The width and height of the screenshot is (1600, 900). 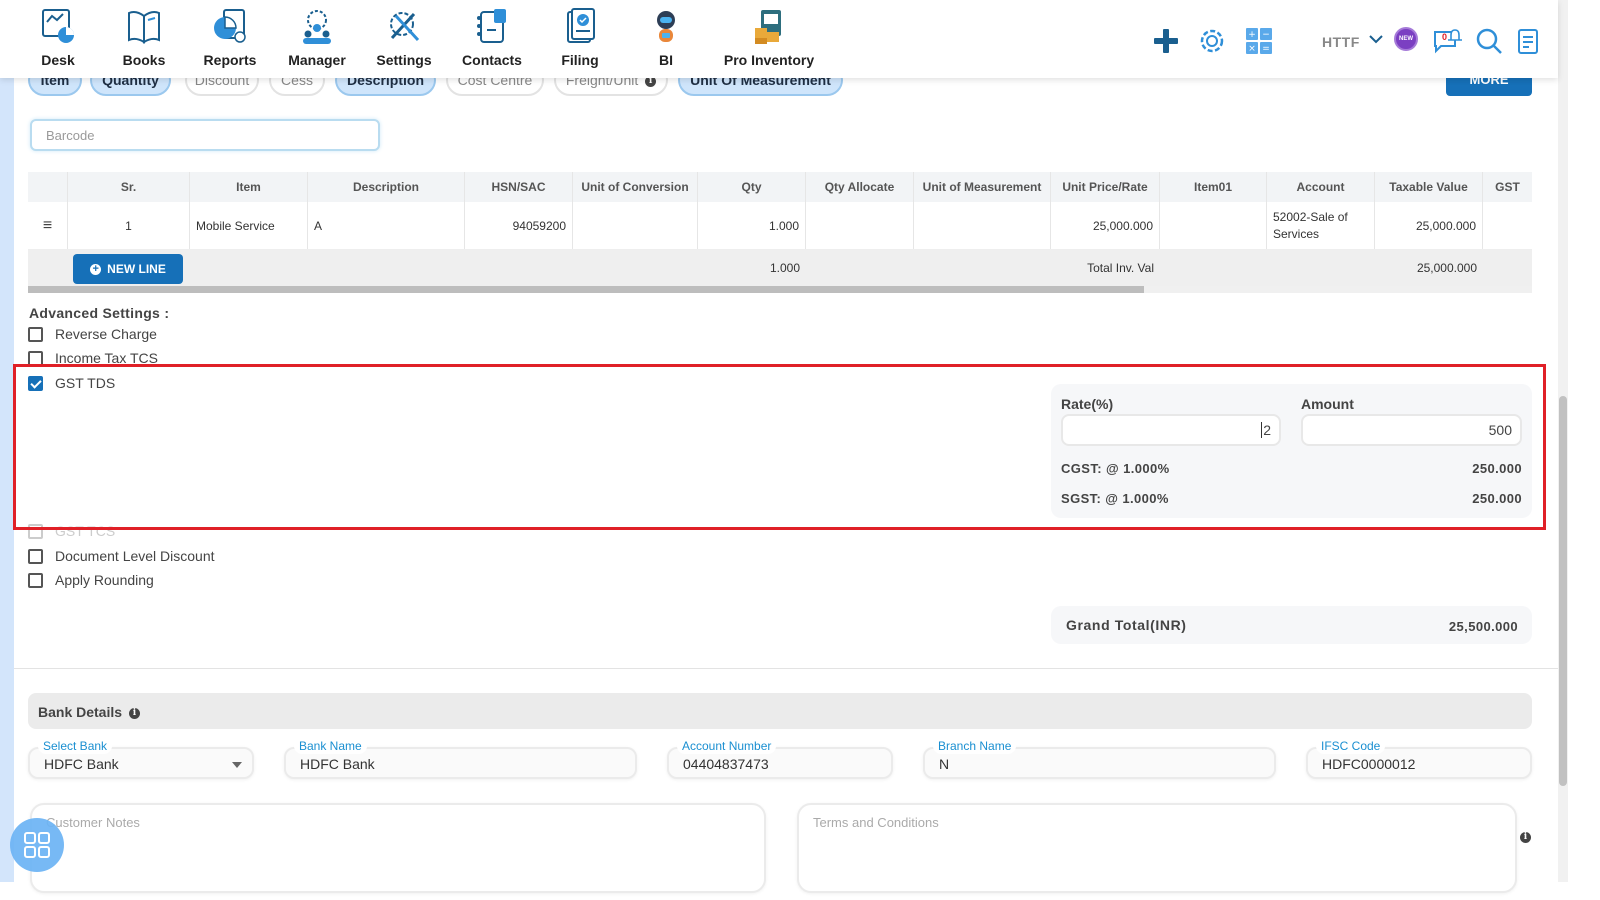 I want to click on gear-icon, so click(x=1212, y=41).